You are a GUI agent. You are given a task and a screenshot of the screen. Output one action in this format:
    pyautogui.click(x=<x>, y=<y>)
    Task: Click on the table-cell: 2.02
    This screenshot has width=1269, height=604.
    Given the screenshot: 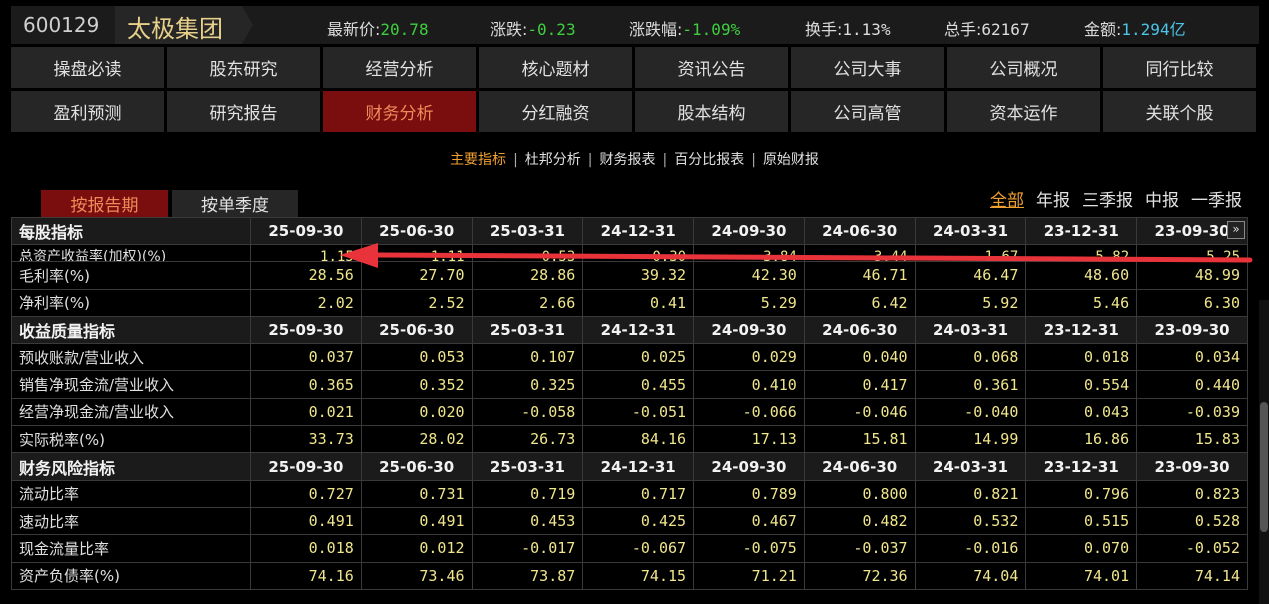 What is the action you would take?
    pyautogui.click(x=306, y=302)
    